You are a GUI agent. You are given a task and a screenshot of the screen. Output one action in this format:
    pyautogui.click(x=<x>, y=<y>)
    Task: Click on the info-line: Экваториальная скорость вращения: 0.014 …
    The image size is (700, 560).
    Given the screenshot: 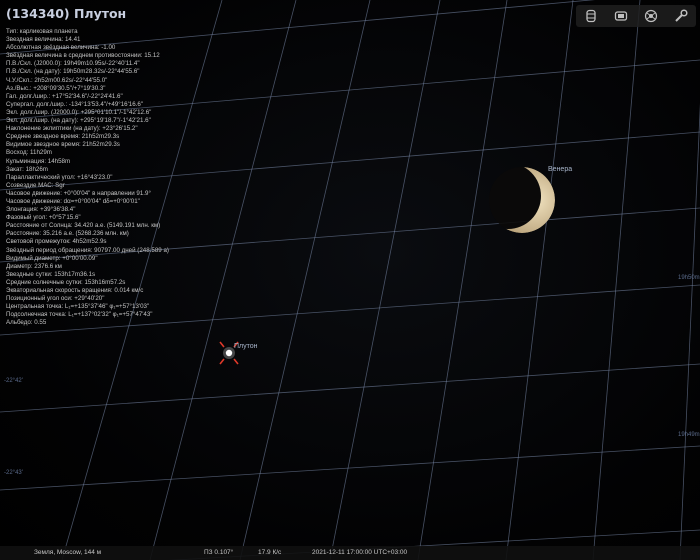 What is the action you would take?
    pyautogui.click(x=75, y=290)
    